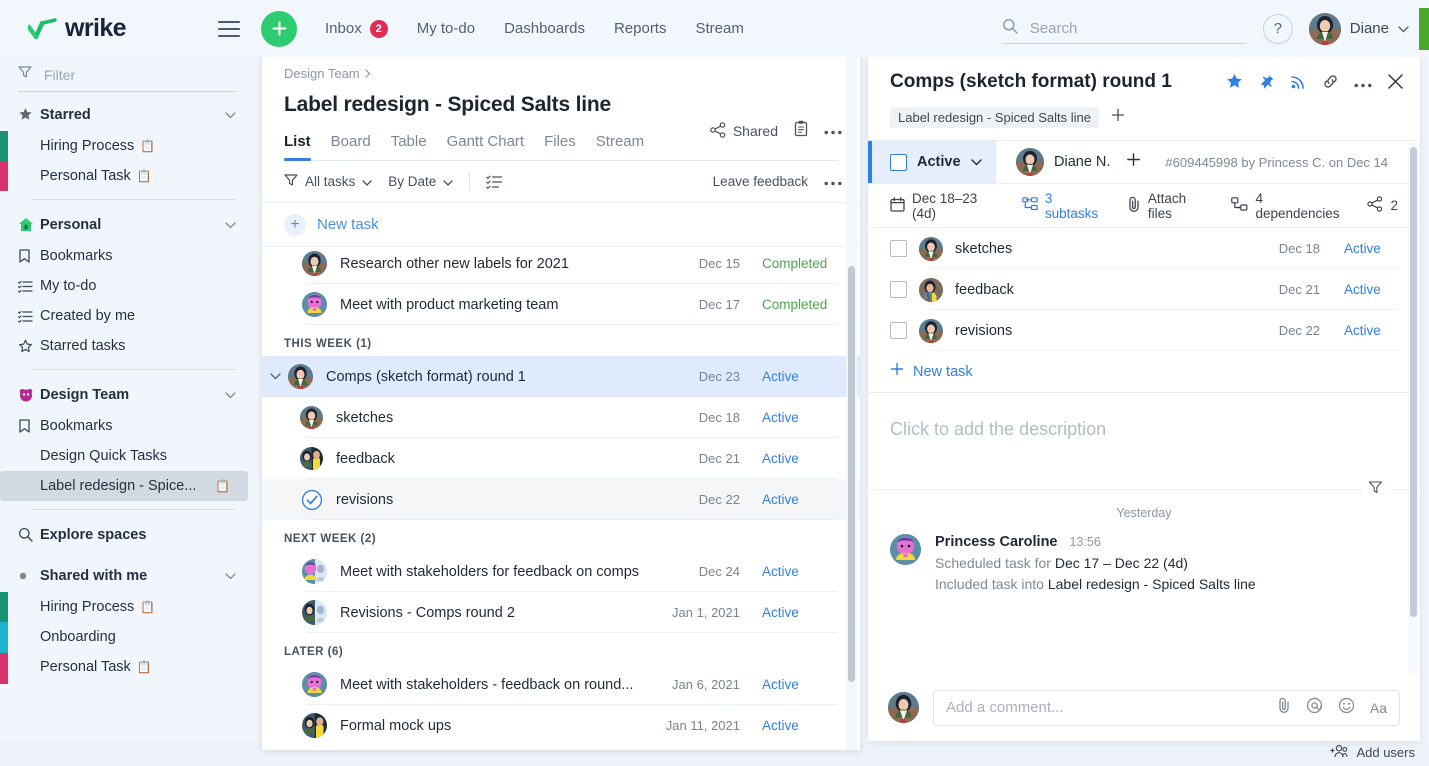 The height and width of the screenshot is (766, 1429). Describe the element at coordinates (1298, 84) in the screenshot. I see `follow-rss-icon` at that location.